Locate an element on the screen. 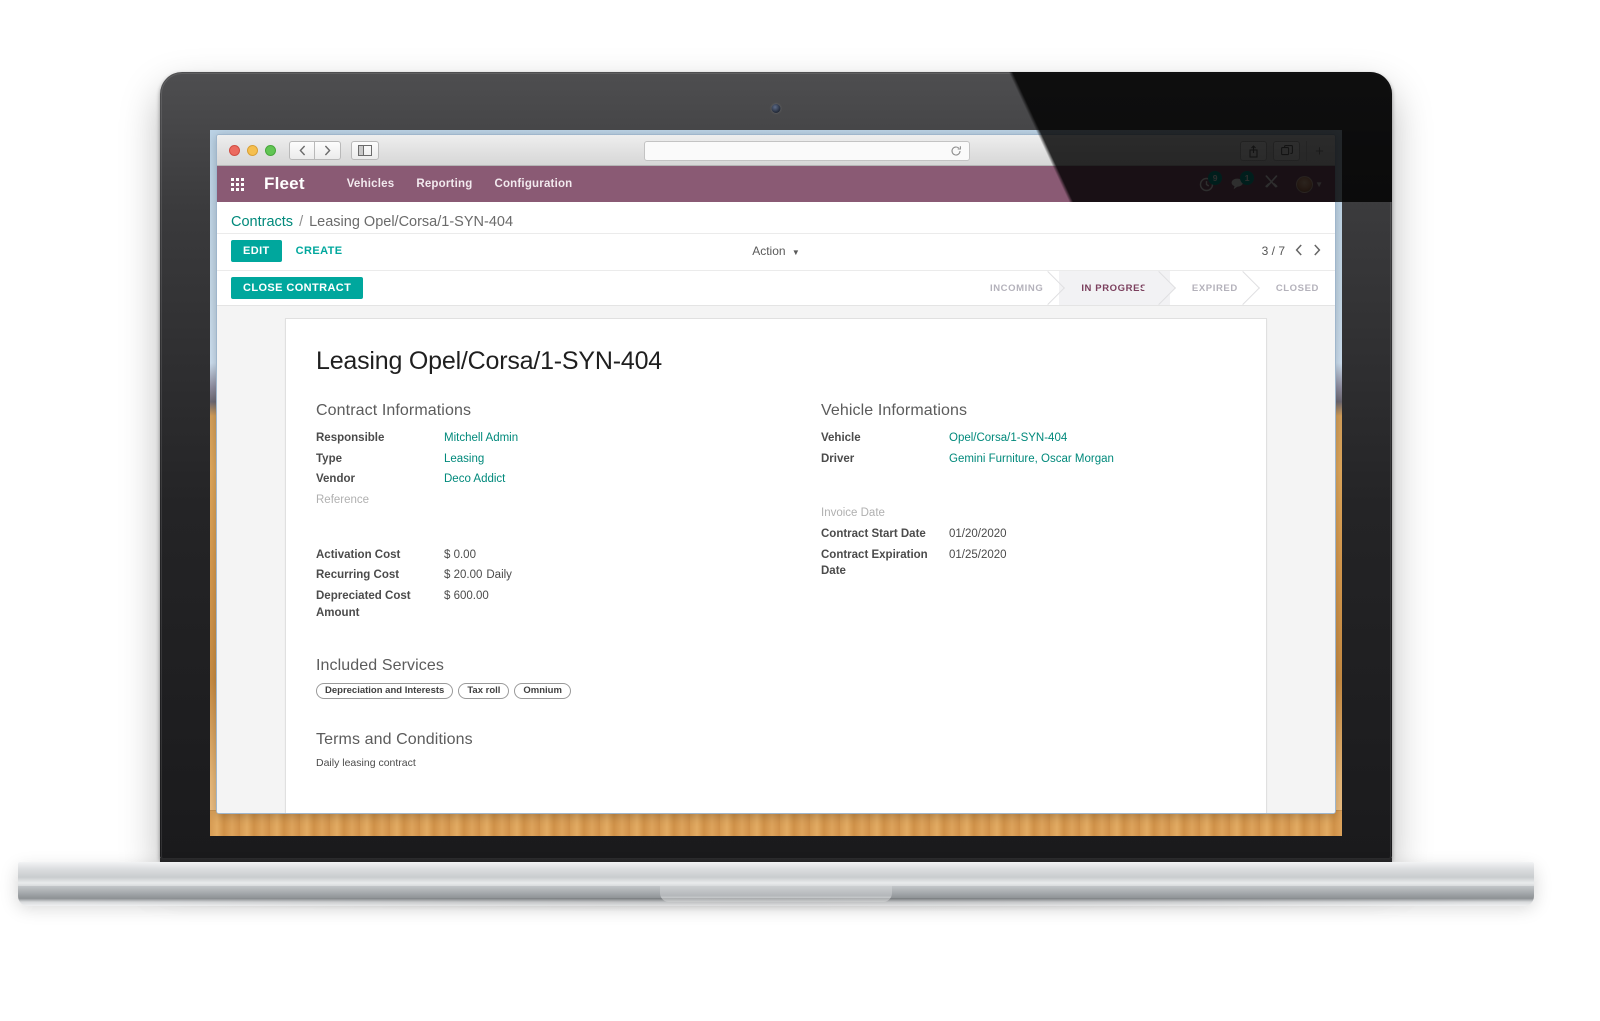 The height and width of the screenshot is (1021, 1600). field-spacer-right is located at coordinates (1028, 486).